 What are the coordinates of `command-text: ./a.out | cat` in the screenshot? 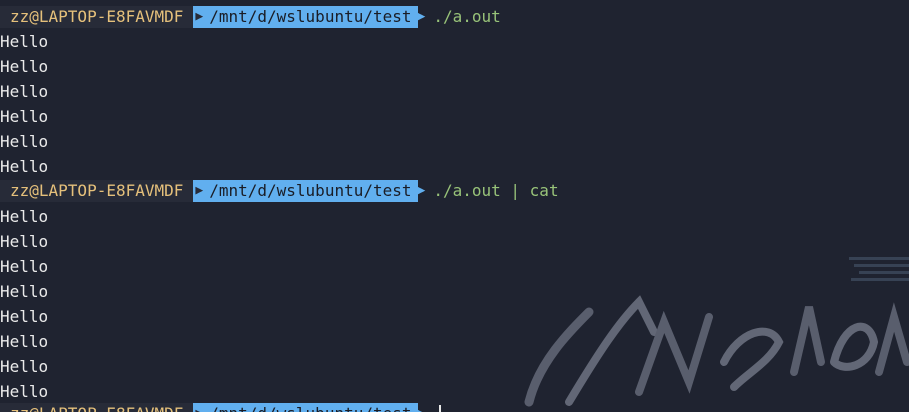 It's located at (496, 190).